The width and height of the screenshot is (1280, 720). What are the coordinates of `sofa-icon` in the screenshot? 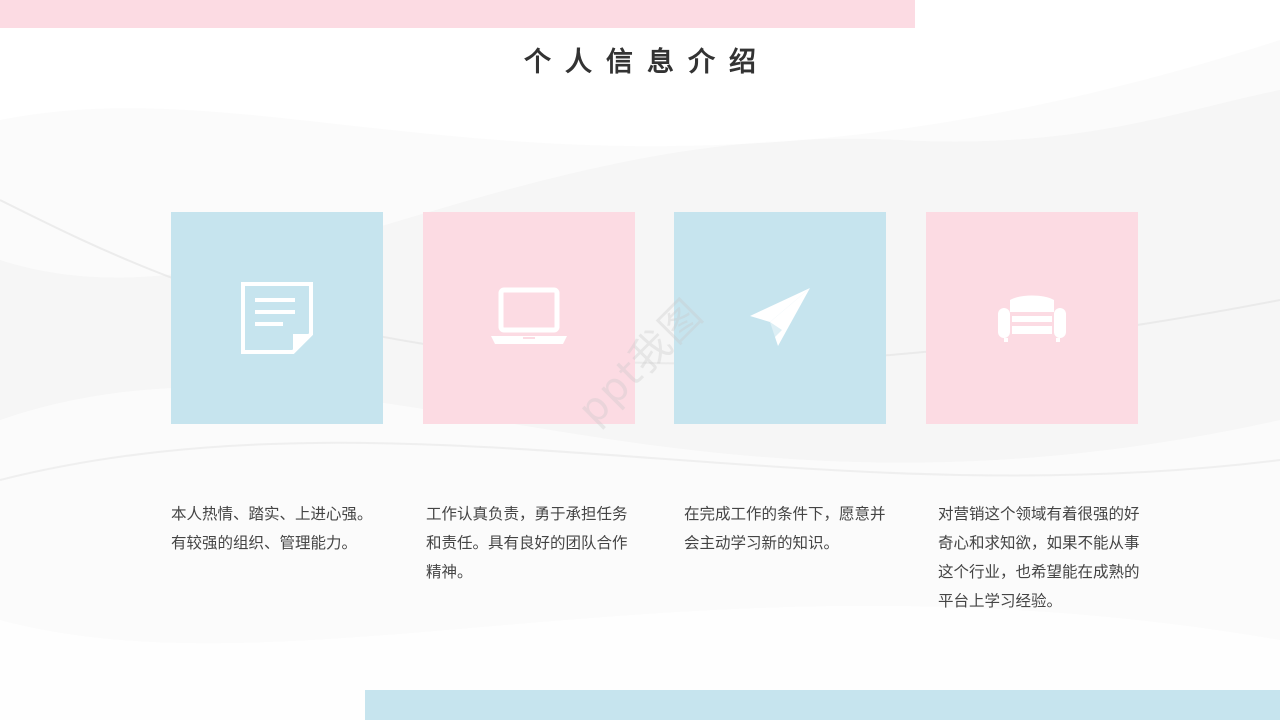 It's located at (1032, 318).